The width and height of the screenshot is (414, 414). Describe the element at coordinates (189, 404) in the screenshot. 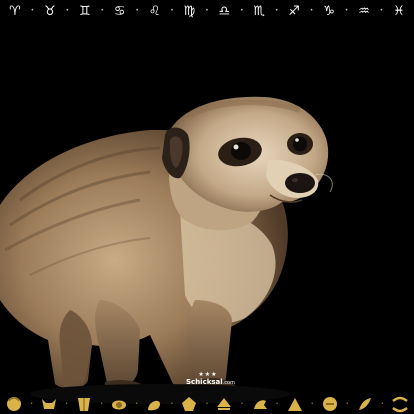

I see `maiden-icon` at that location.